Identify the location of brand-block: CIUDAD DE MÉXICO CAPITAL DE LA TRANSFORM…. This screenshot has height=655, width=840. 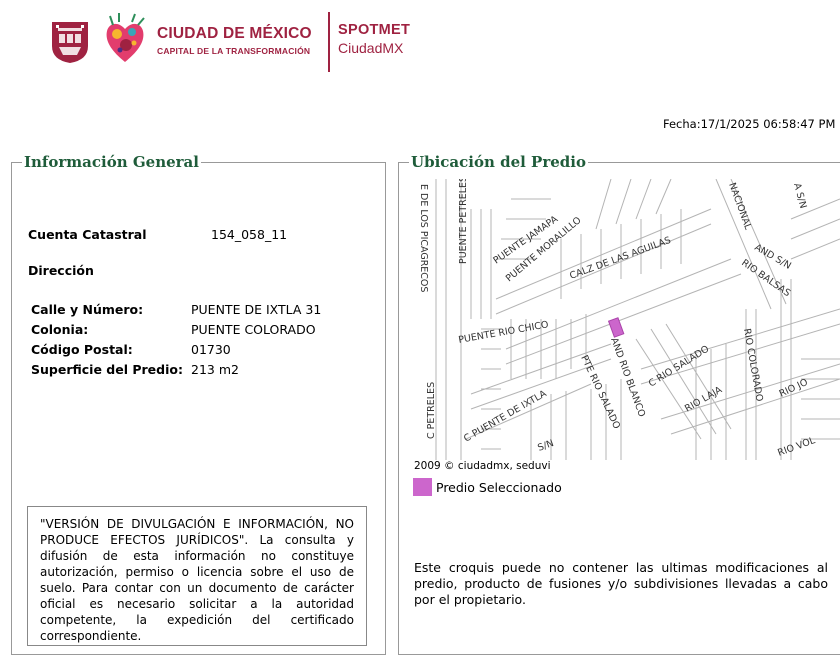
(234, 40).